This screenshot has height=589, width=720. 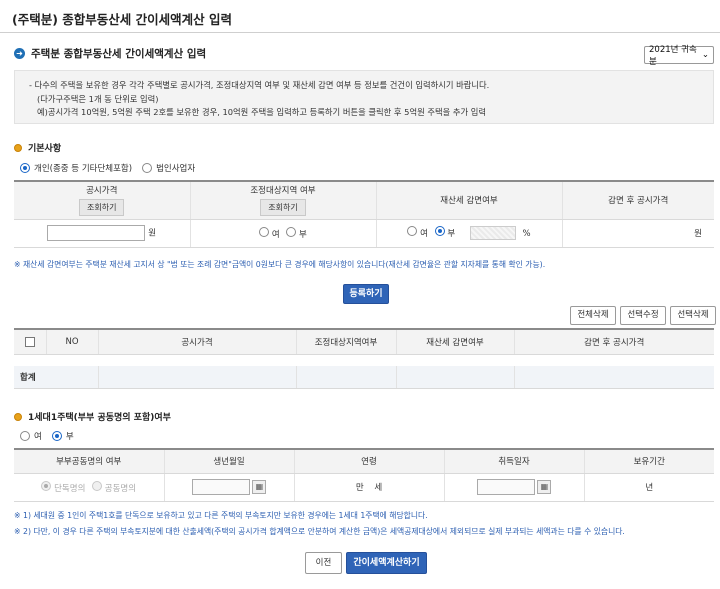 I want to click on acquisition-date-input, so click(x=505, y=487).